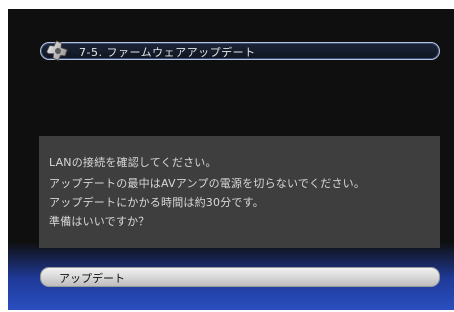  I want to click on gear-icon, so click(57, 51).